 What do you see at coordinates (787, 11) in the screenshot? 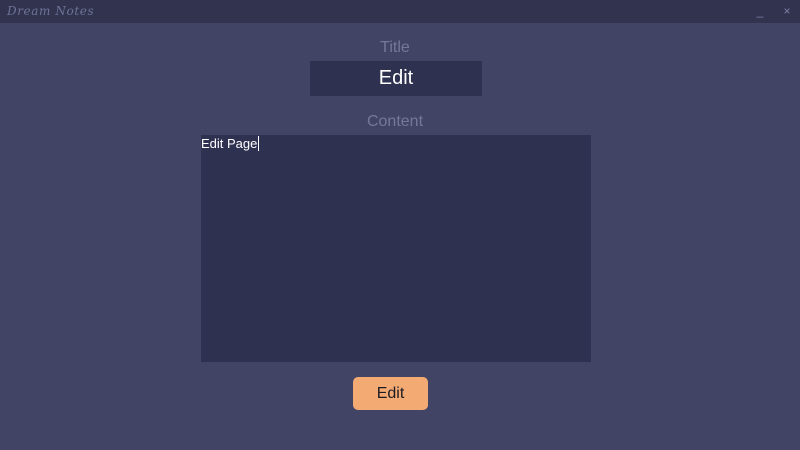
I see `close-button: ×` at bounding box center [787, 11].